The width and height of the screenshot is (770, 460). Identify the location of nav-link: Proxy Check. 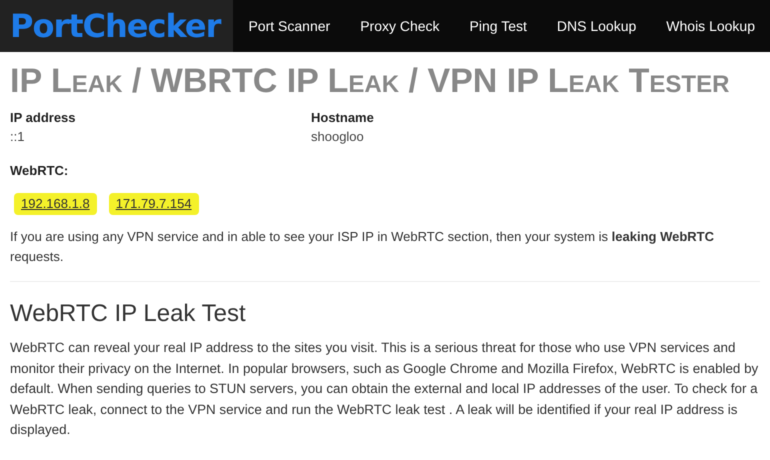
(400, 26).